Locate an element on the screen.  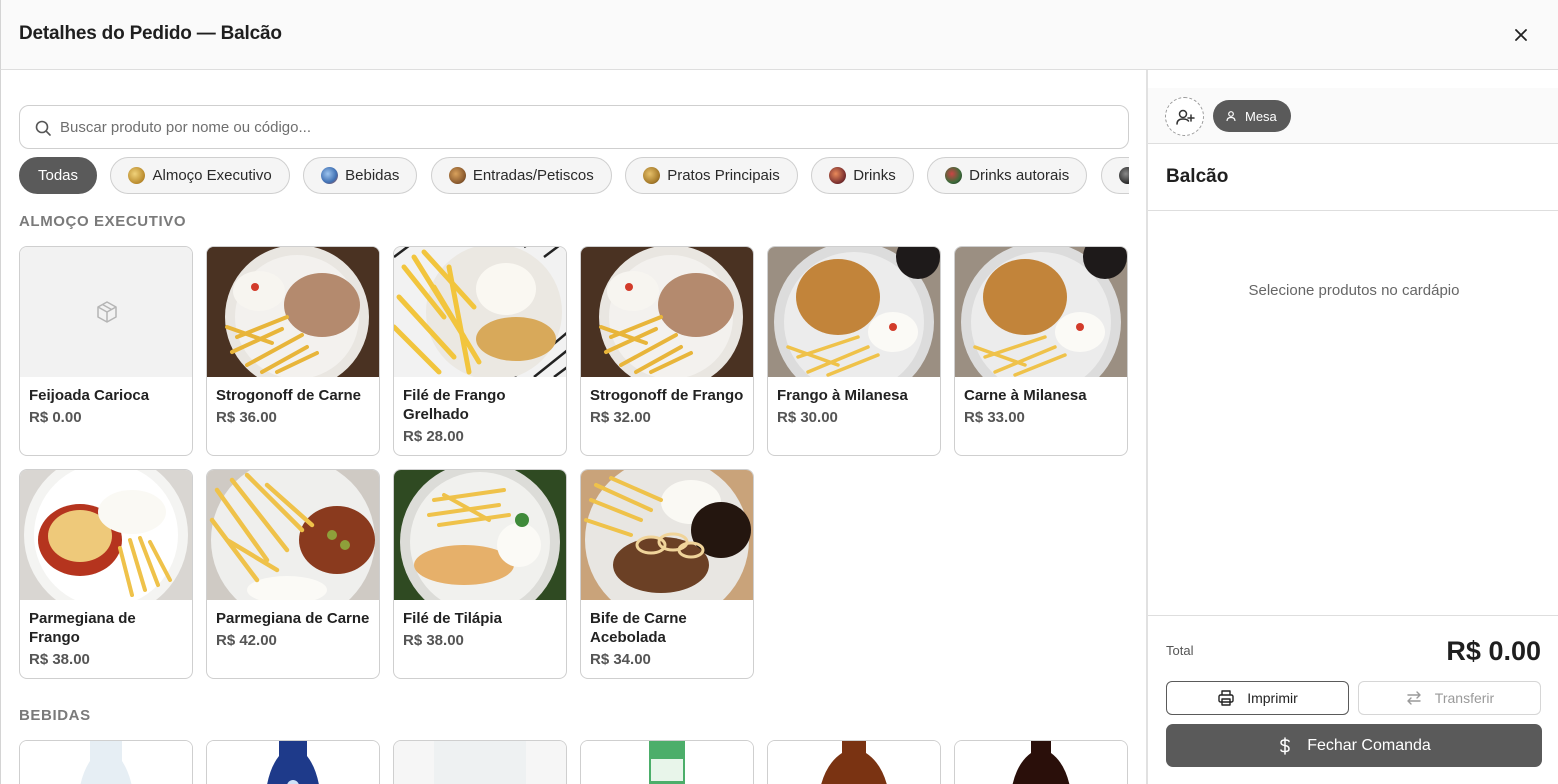
box-icon is located at coordinates (107, 312).